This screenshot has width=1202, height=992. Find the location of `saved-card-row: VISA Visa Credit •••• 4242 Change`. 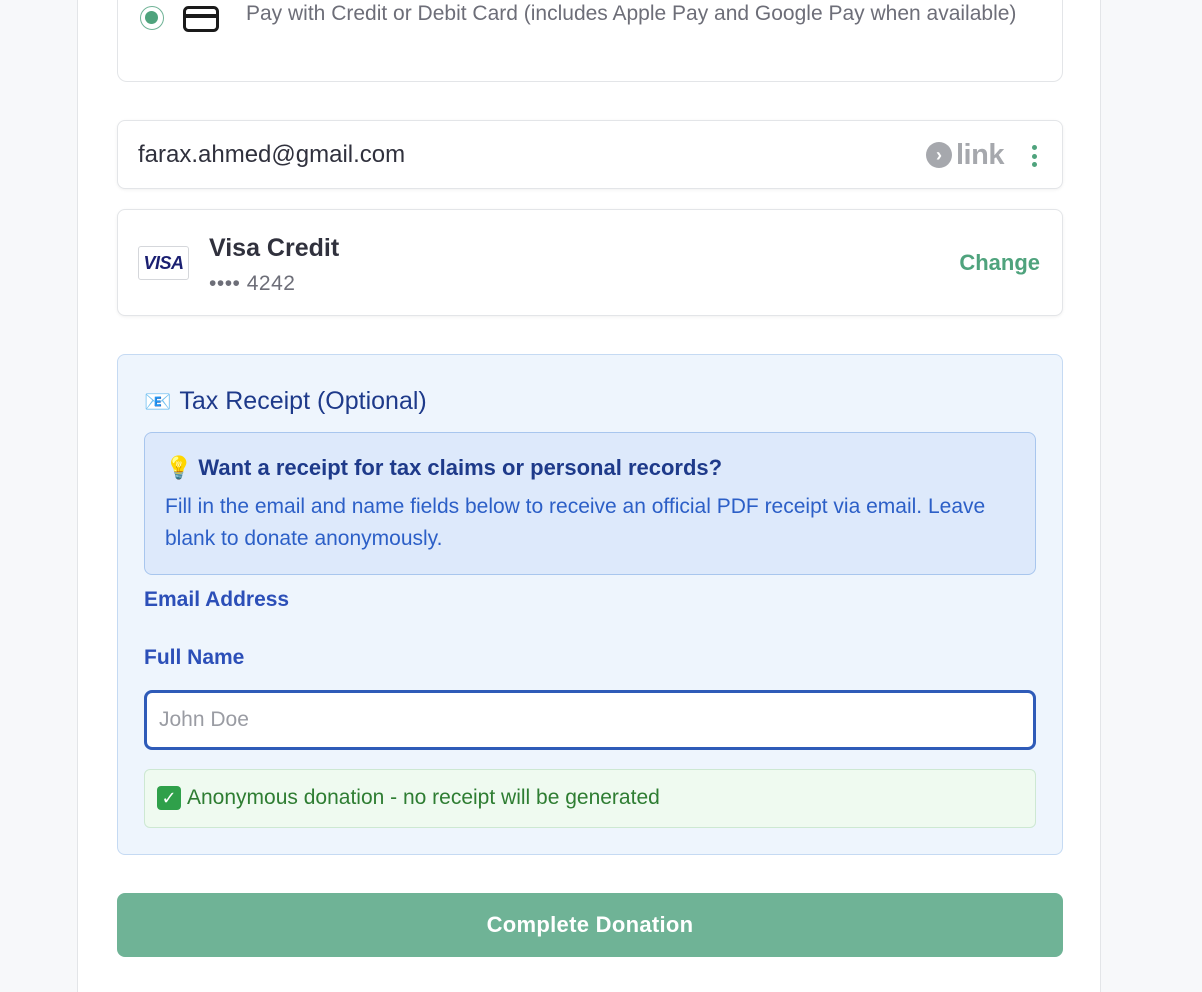

saved-card-row: VISA Visa Credit •••• 4242 Change is located at coordinates (590, 262).